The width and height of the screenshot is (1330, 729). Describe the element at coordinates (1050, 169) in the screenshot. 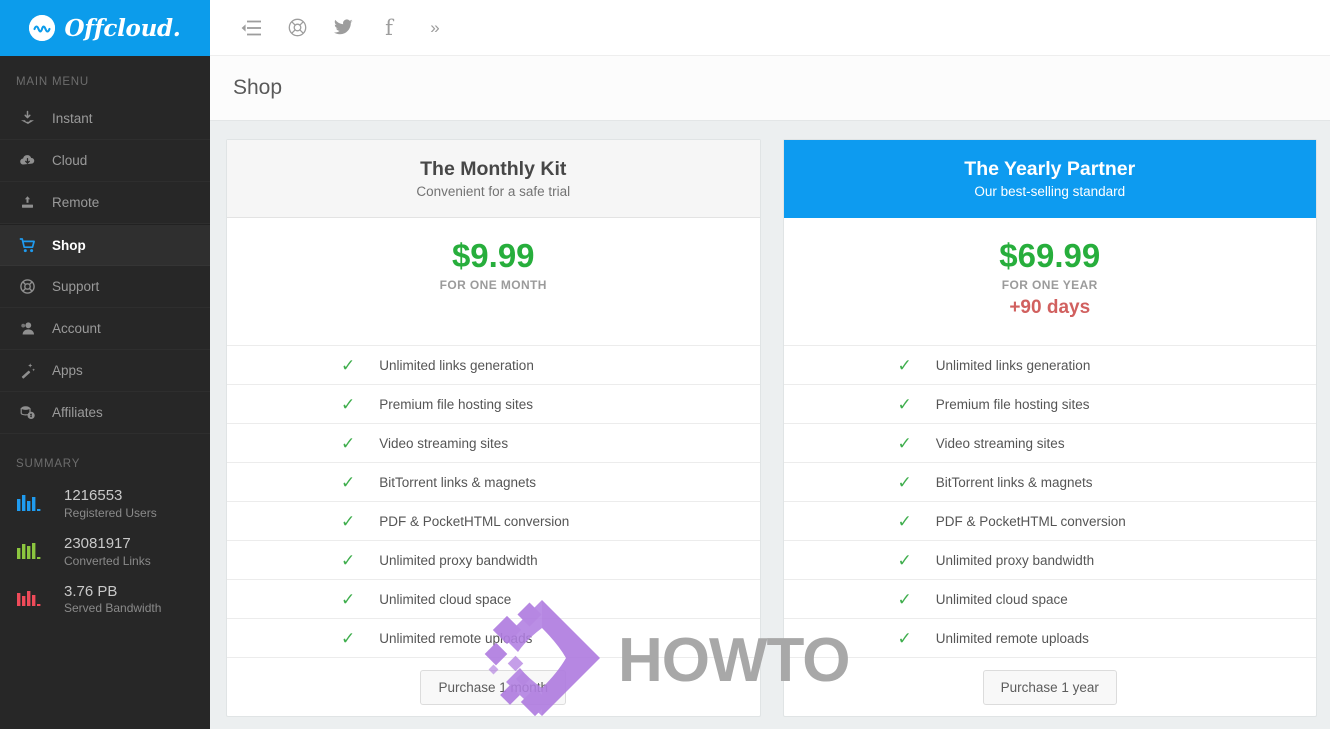

I see `plan-title: The Yearly Partner` at that location.